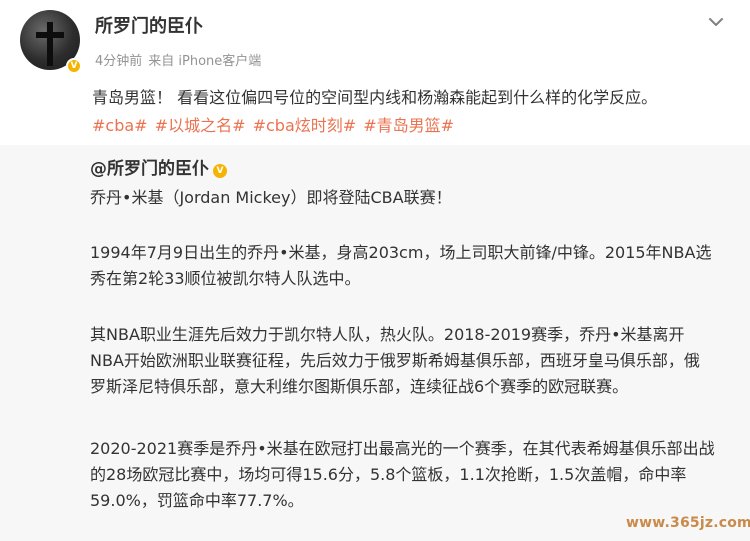 This screenshot has width=750, height=541. Describe the element at coordinates (52, 42) in the screenshot. I see `avatar: V` at that location.